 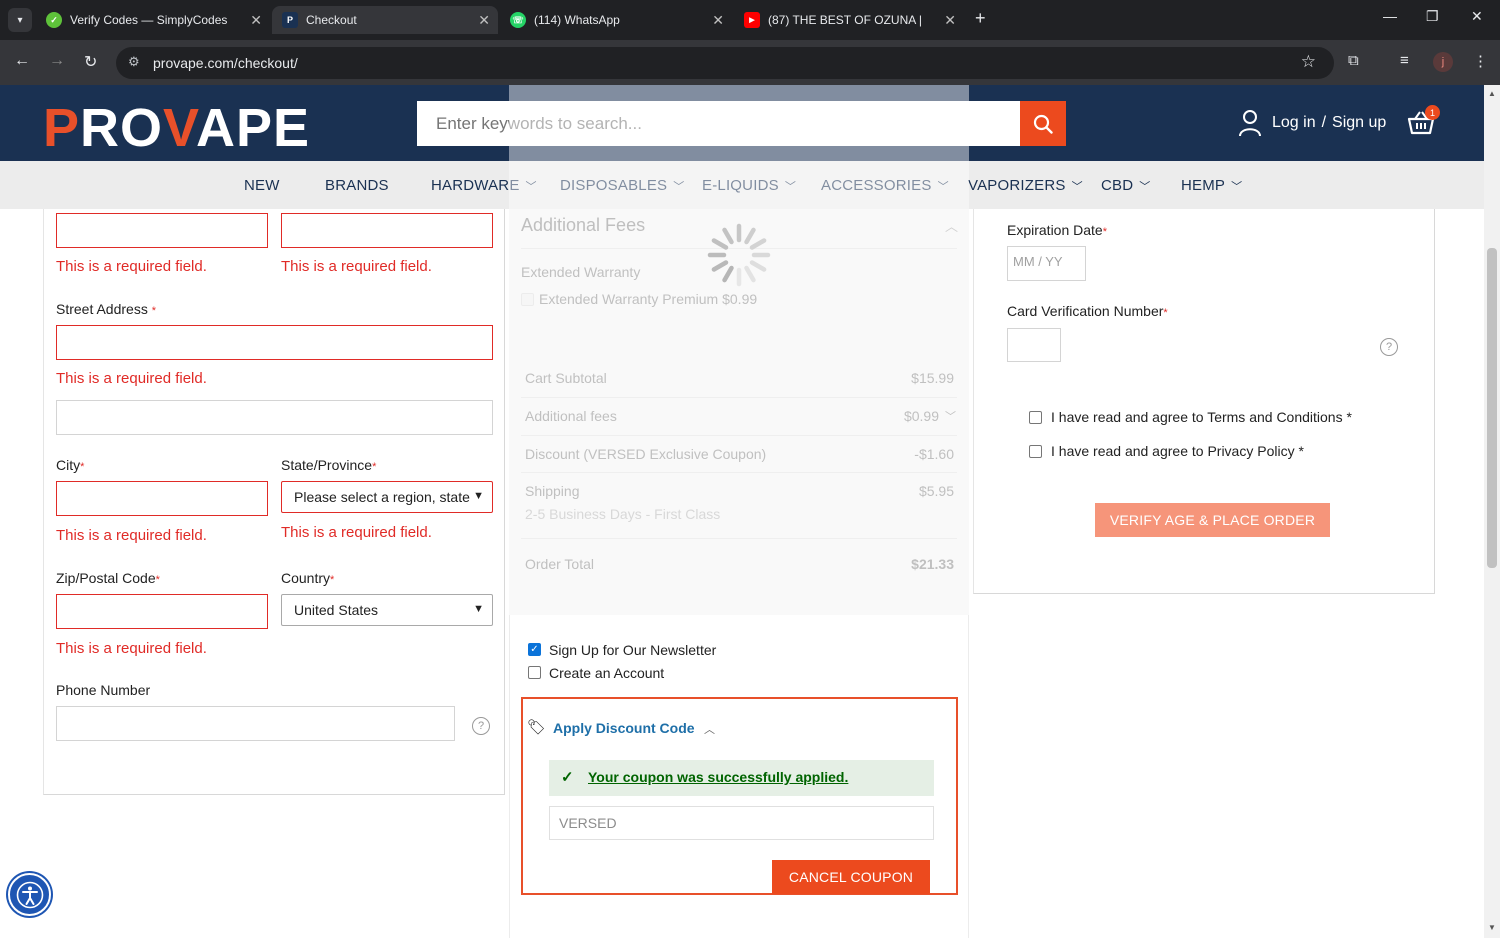 What do you see at coordinates (20, 20) in the screenshot?
I see `tab-search-button: ▾` at bounding box center [20, 20].